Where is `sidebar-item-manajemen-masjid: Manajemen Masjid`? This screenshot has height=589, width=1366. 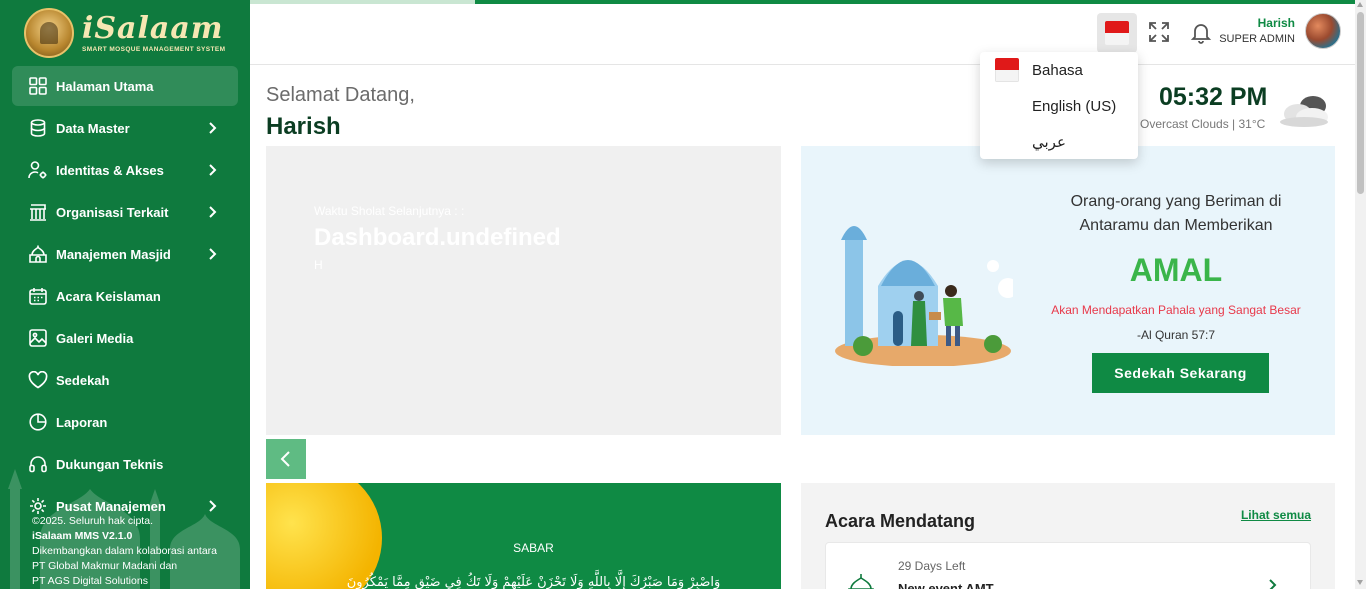 sidebar-item-manajemen-masjid: Manajemen Masjid is located at coordinates (125, 254).